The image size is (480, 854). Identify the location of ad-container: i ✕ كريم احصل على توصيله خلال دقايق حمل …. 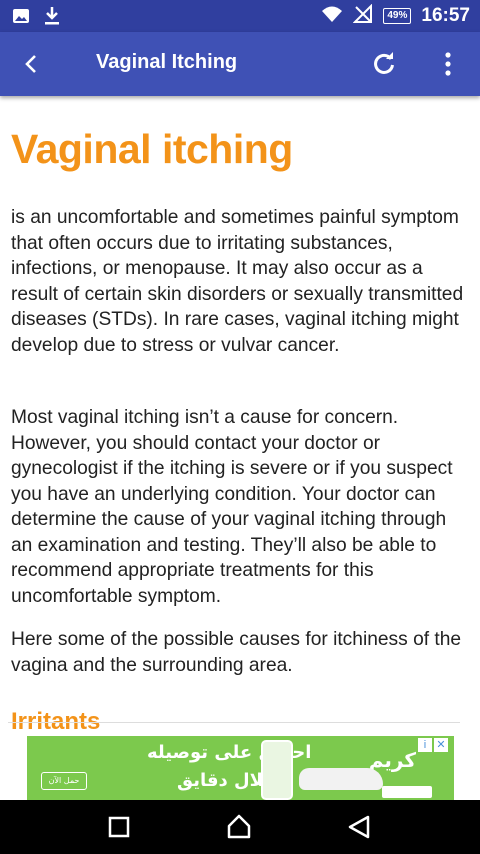
(240, 768).